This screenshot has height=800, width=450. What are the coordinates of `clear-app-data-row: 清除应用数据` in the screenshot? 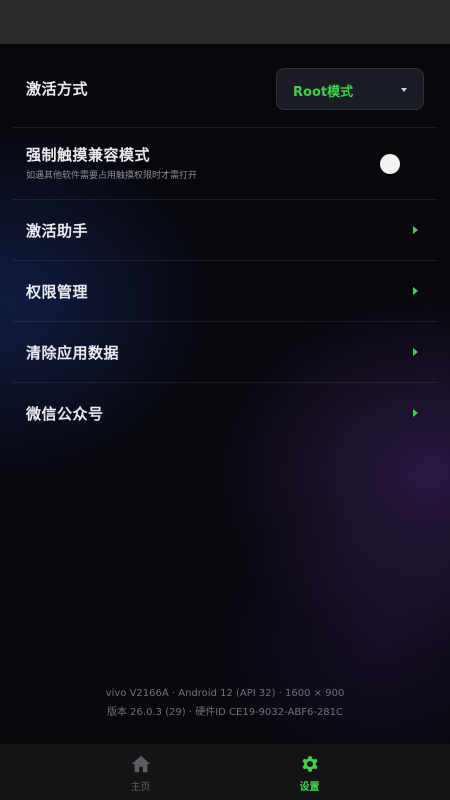 It's located at (225, 352).